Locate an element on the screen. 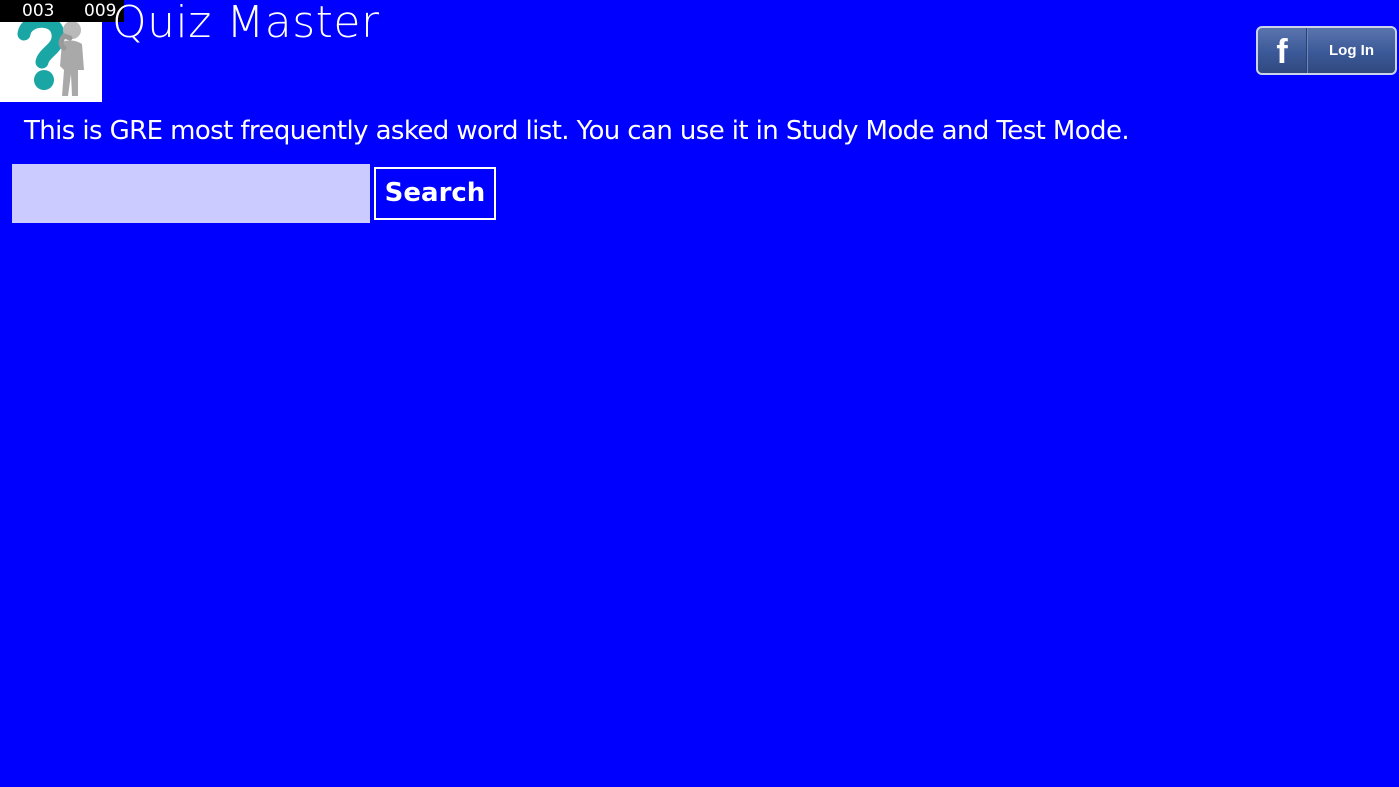 The height and width of the screenshot is (787, 1399). search-button: Search is located at coordinates (435, 193).